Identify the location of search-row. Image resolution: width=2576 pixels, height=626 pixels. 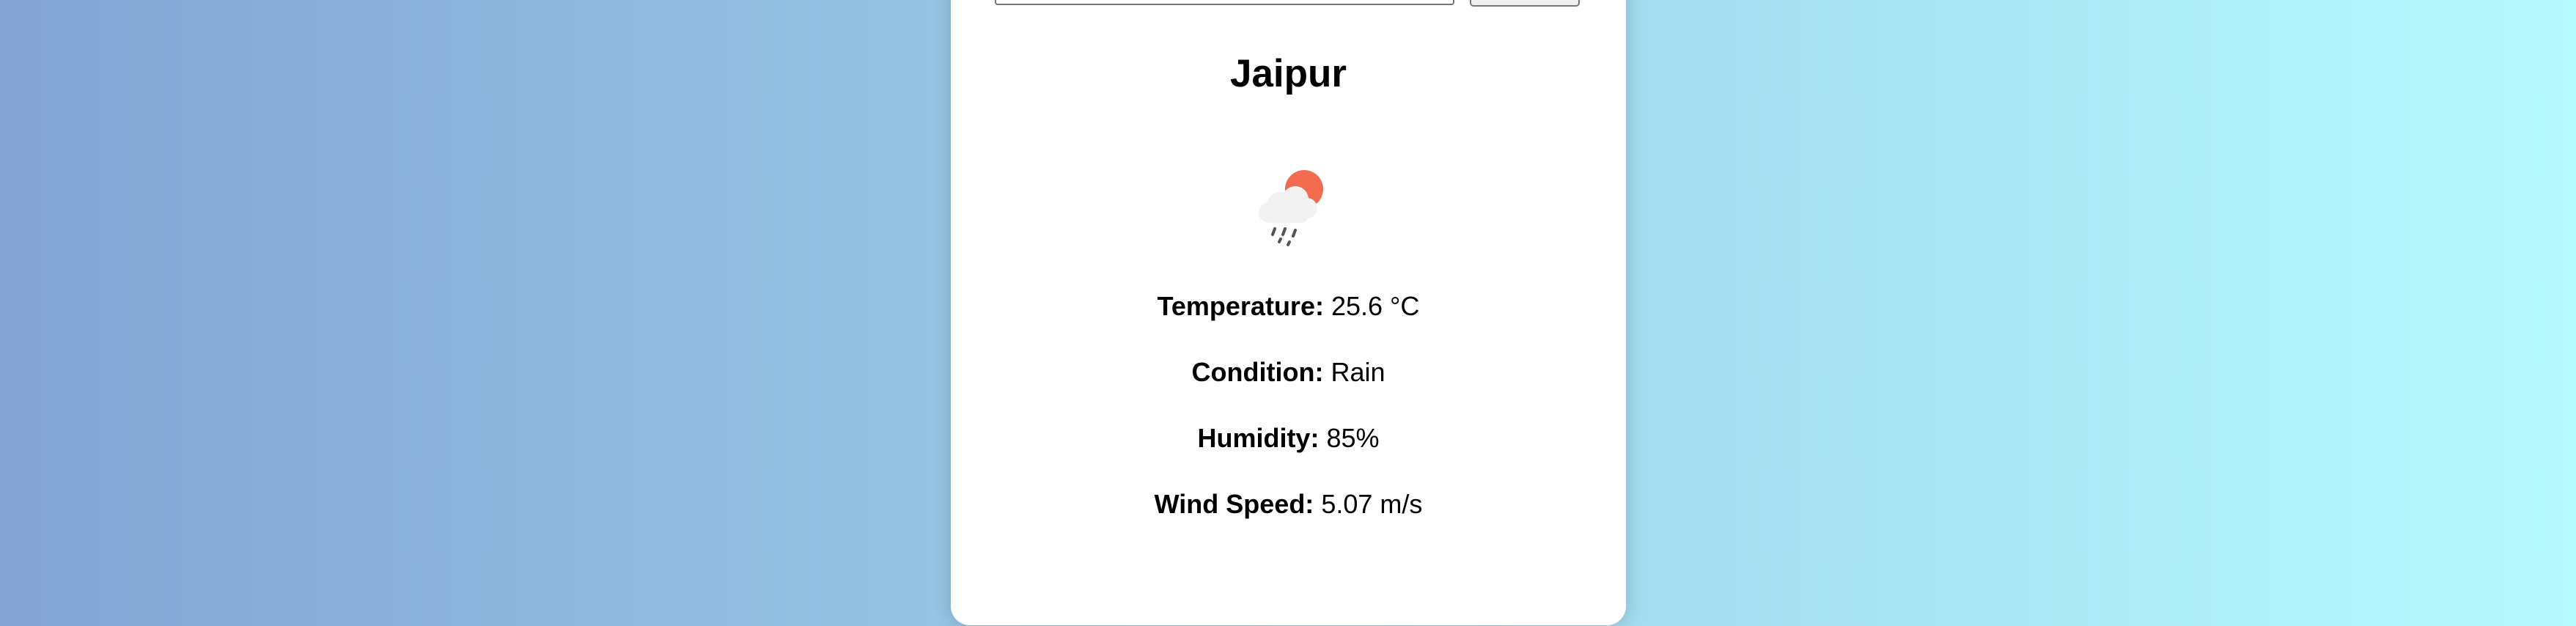
(1288, 4).